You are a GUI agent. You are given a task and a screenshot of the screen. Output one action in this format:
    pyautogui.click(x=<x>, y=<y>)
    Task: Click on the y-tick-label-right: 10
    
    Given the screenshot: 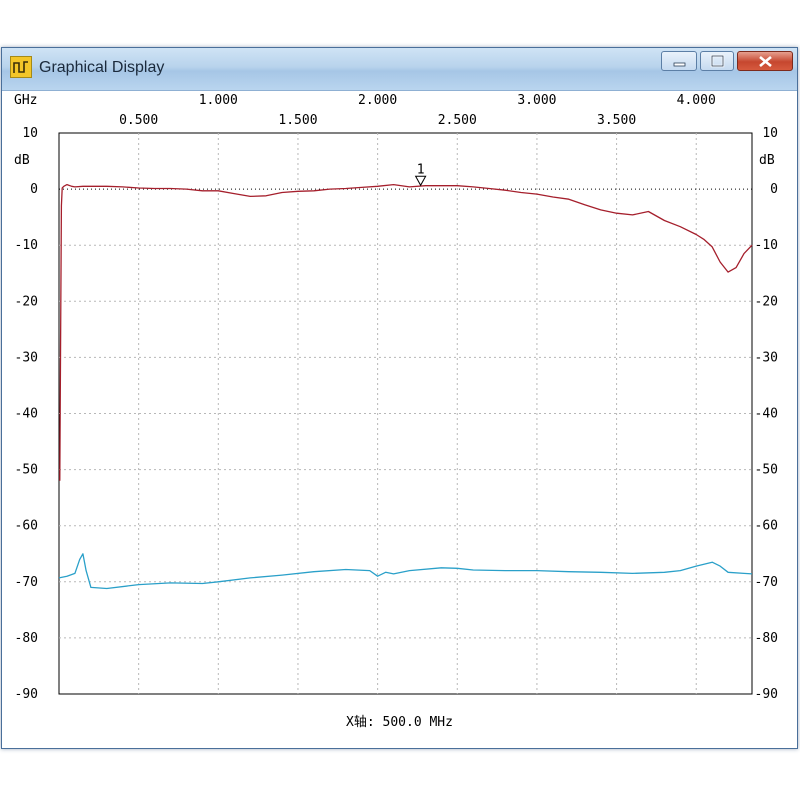 What is the action you would take?
    pyautogui.click(x=770, y=133)
    